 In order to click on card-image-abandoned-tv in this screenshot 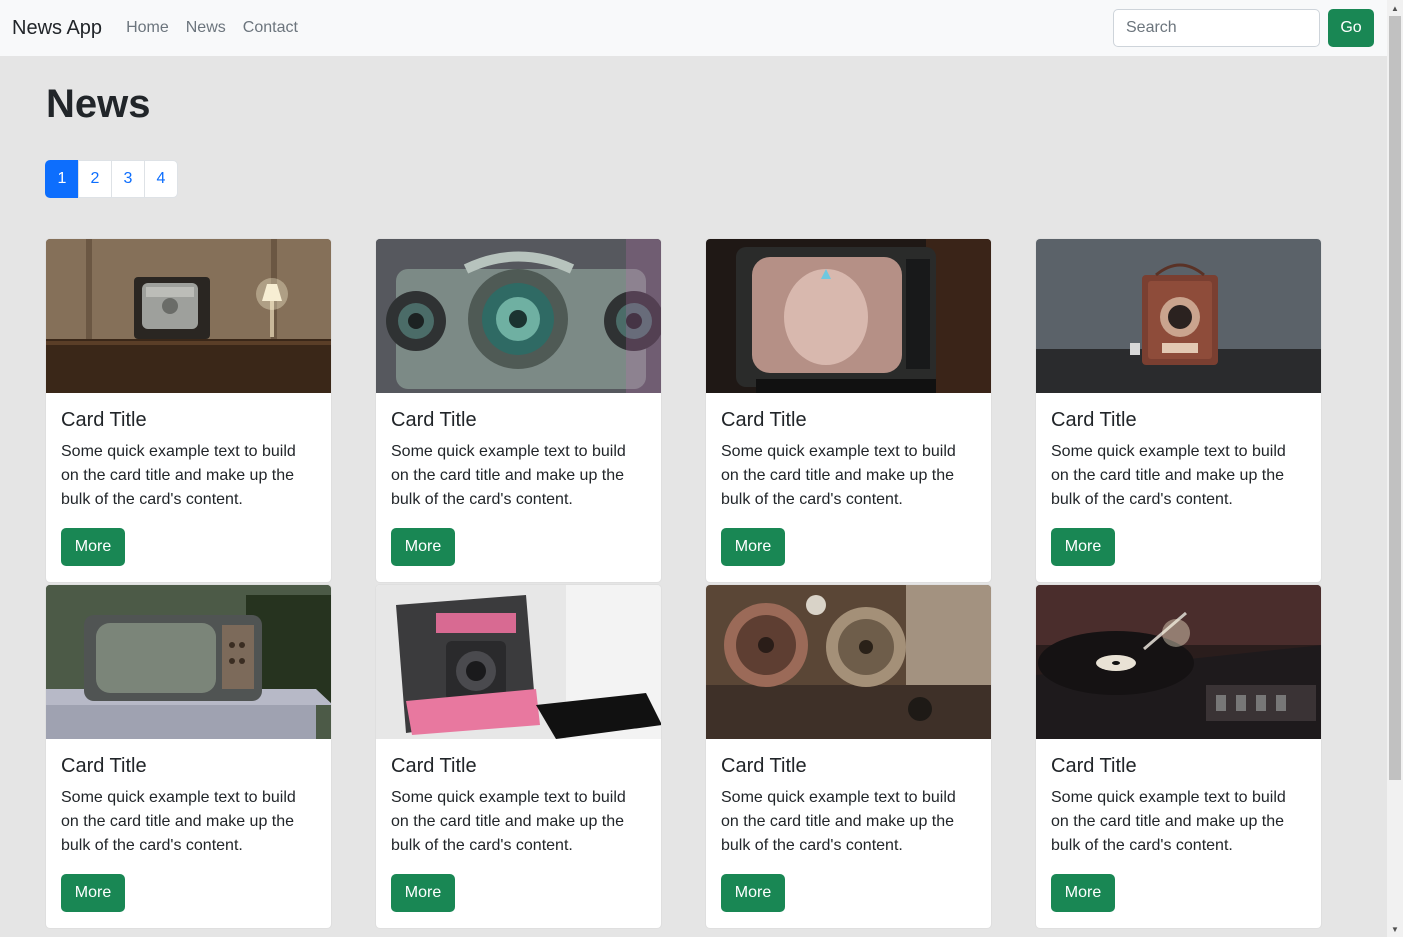, I will do `click(188, 662)`.